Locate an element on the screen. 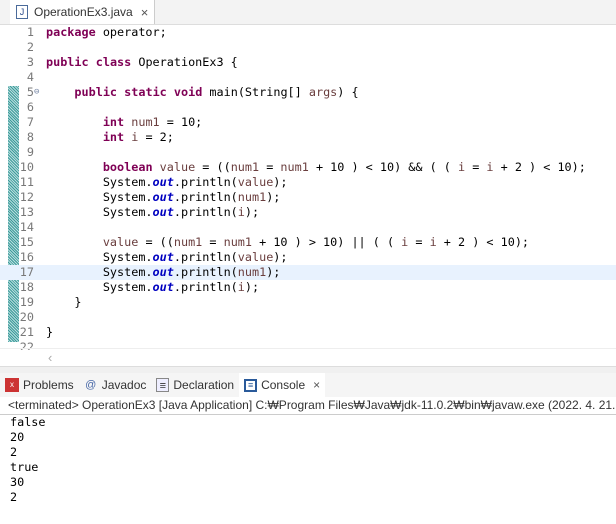  tab-label: Declaration is located at coordinates (204, 385).